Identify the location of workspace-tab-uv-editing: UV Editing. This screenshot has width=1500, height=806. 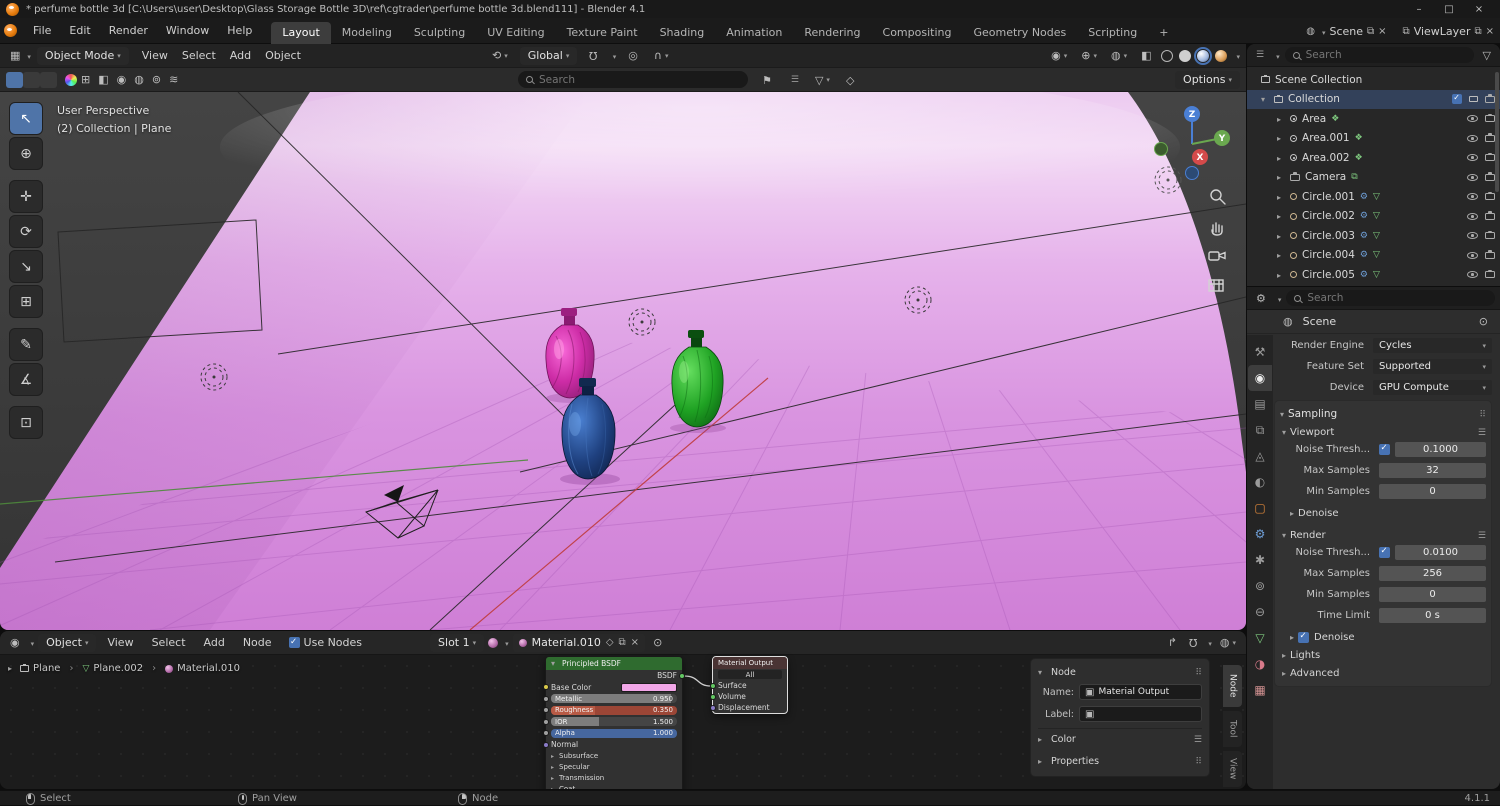
(515, 33).